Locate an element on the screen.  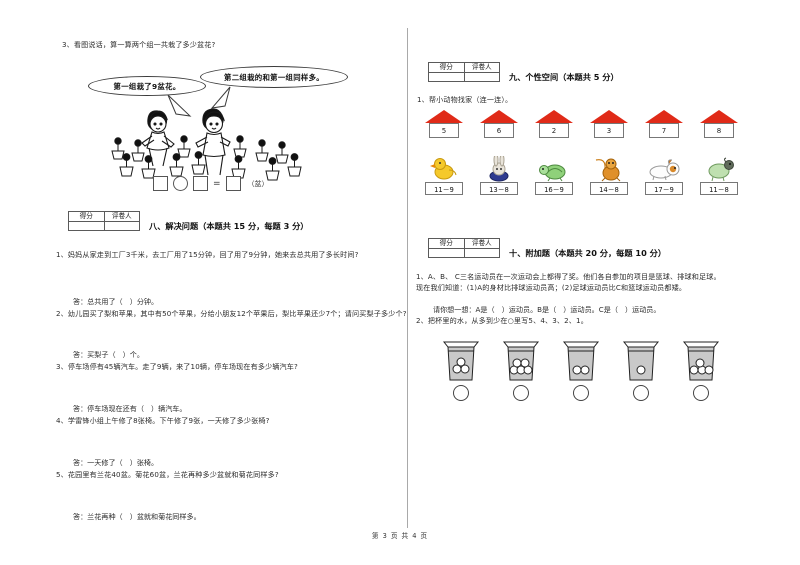
section-eight-header: 得分 评卷人 八、解决问题（本题共 15 分，每题 3 分） is located at coordinates (188, 221).